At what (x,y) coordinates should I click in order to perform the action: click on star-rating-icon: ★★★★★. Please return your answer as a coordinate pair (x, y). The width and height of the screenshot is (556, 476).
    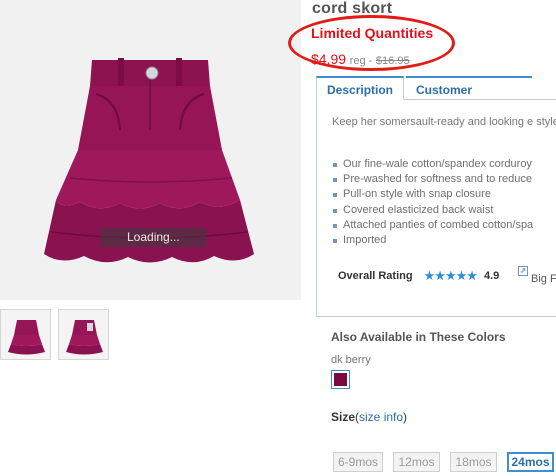
    Looking at the image, I should click on (450, 275).